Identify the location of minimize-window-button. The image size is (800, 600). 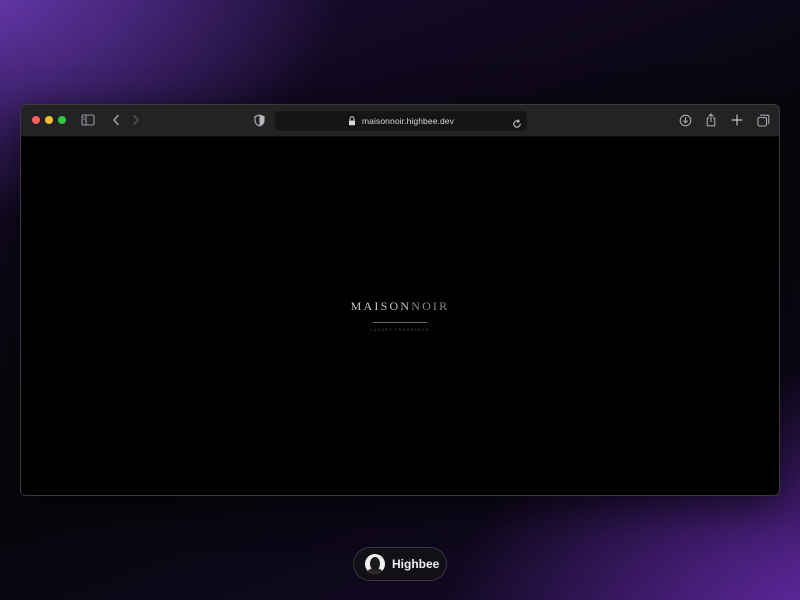
(49, 120).